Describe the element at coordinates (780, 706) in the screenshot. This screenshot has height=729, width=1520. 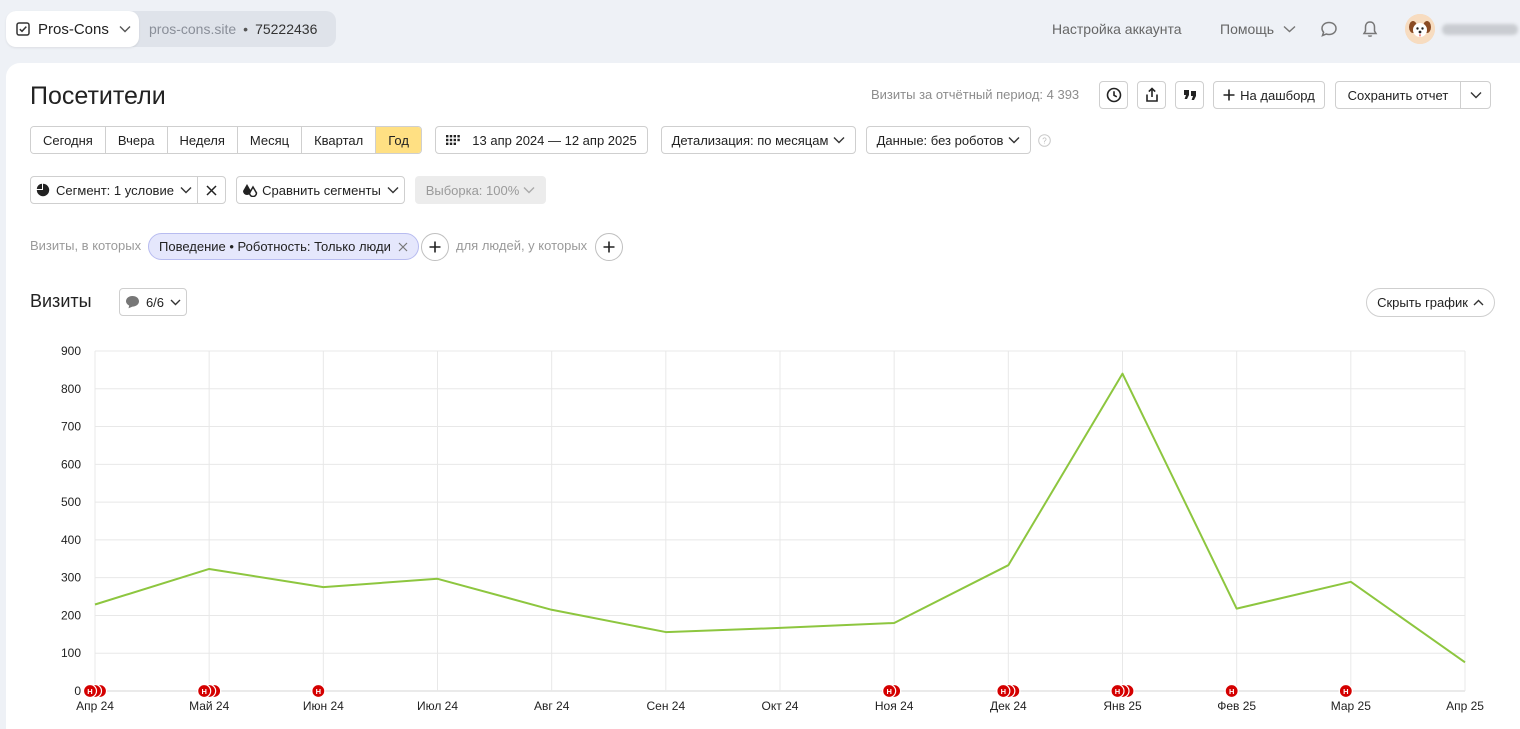
I see `x-tick-label: Окт 24` at that location.